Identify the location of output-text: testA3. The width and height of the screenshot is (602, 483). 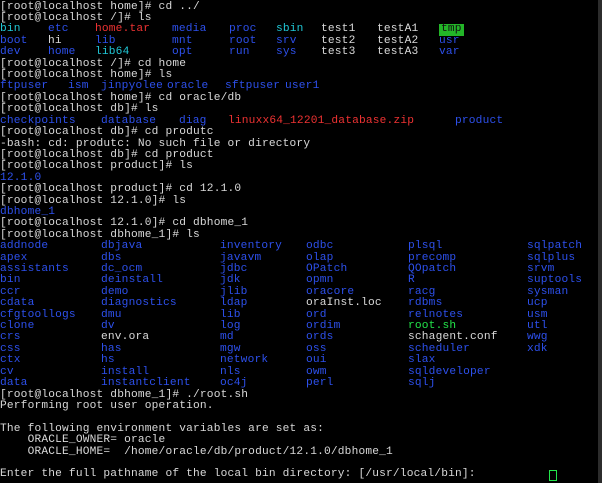
(398, 52).